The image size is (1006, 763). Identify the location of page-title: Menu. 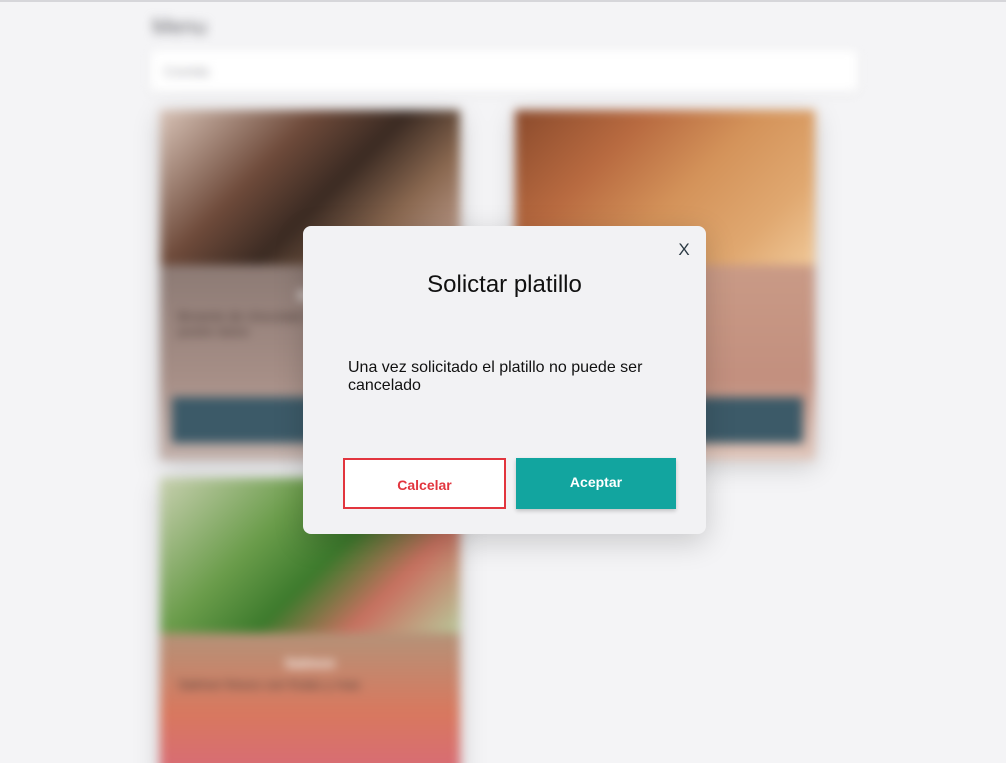
(180, 26).